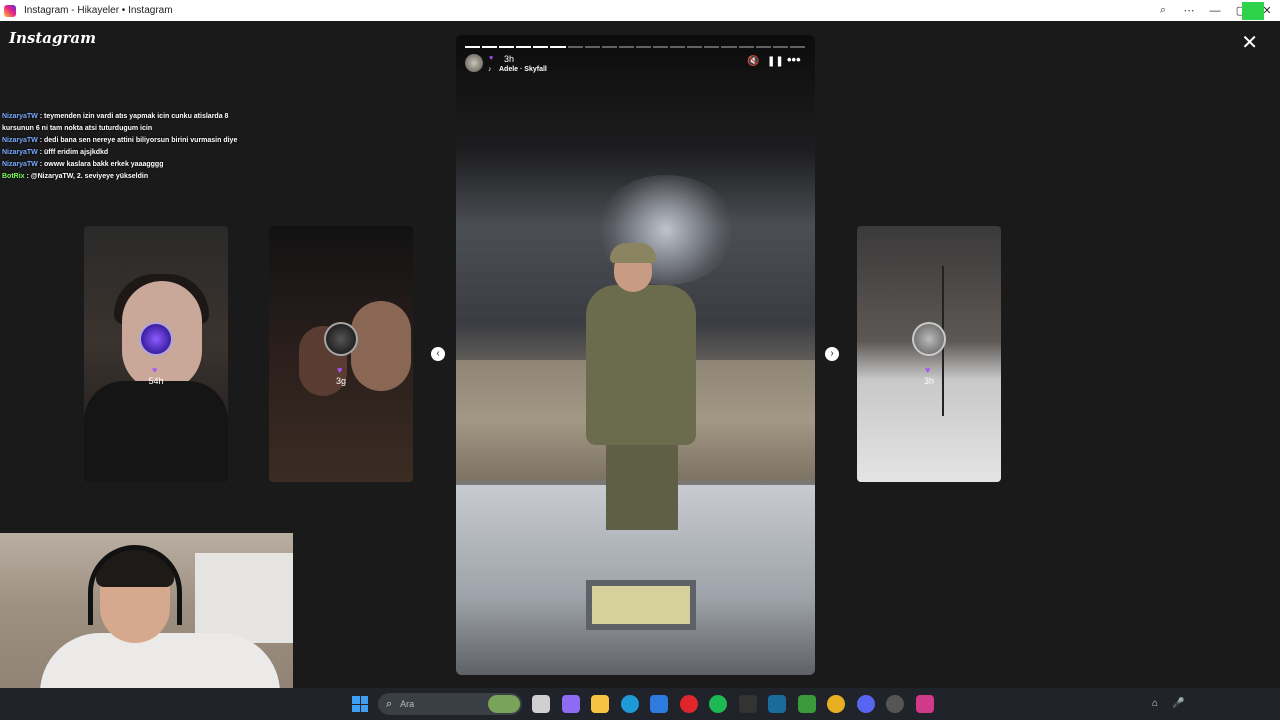 The image size is (1280, 720). Describe the element at coordinates (836, 704) in the screenshot. I see `chrome-icon` at that location.